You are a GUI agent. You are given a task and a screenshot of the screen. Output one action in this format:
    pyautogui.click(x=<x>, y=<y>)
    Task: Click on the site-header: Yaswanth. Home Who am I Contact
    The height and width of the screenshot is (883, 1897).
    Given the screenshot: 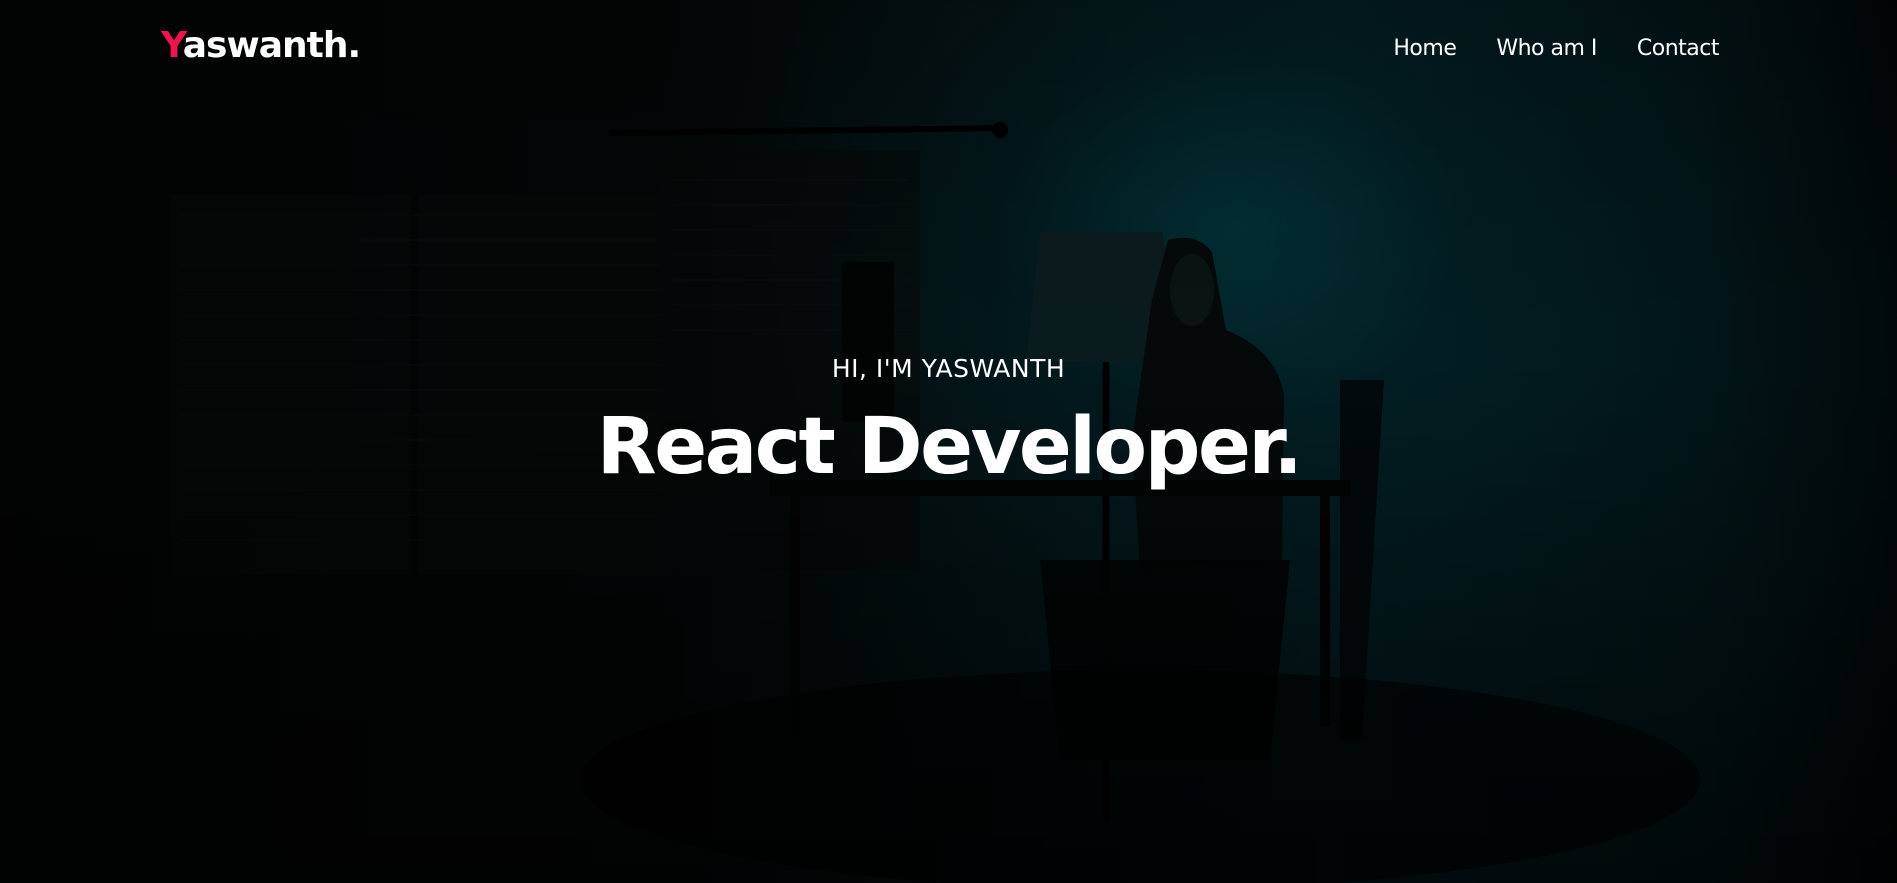 What is the action you would take?
    pyautogui.click(x=948, y=50)
    